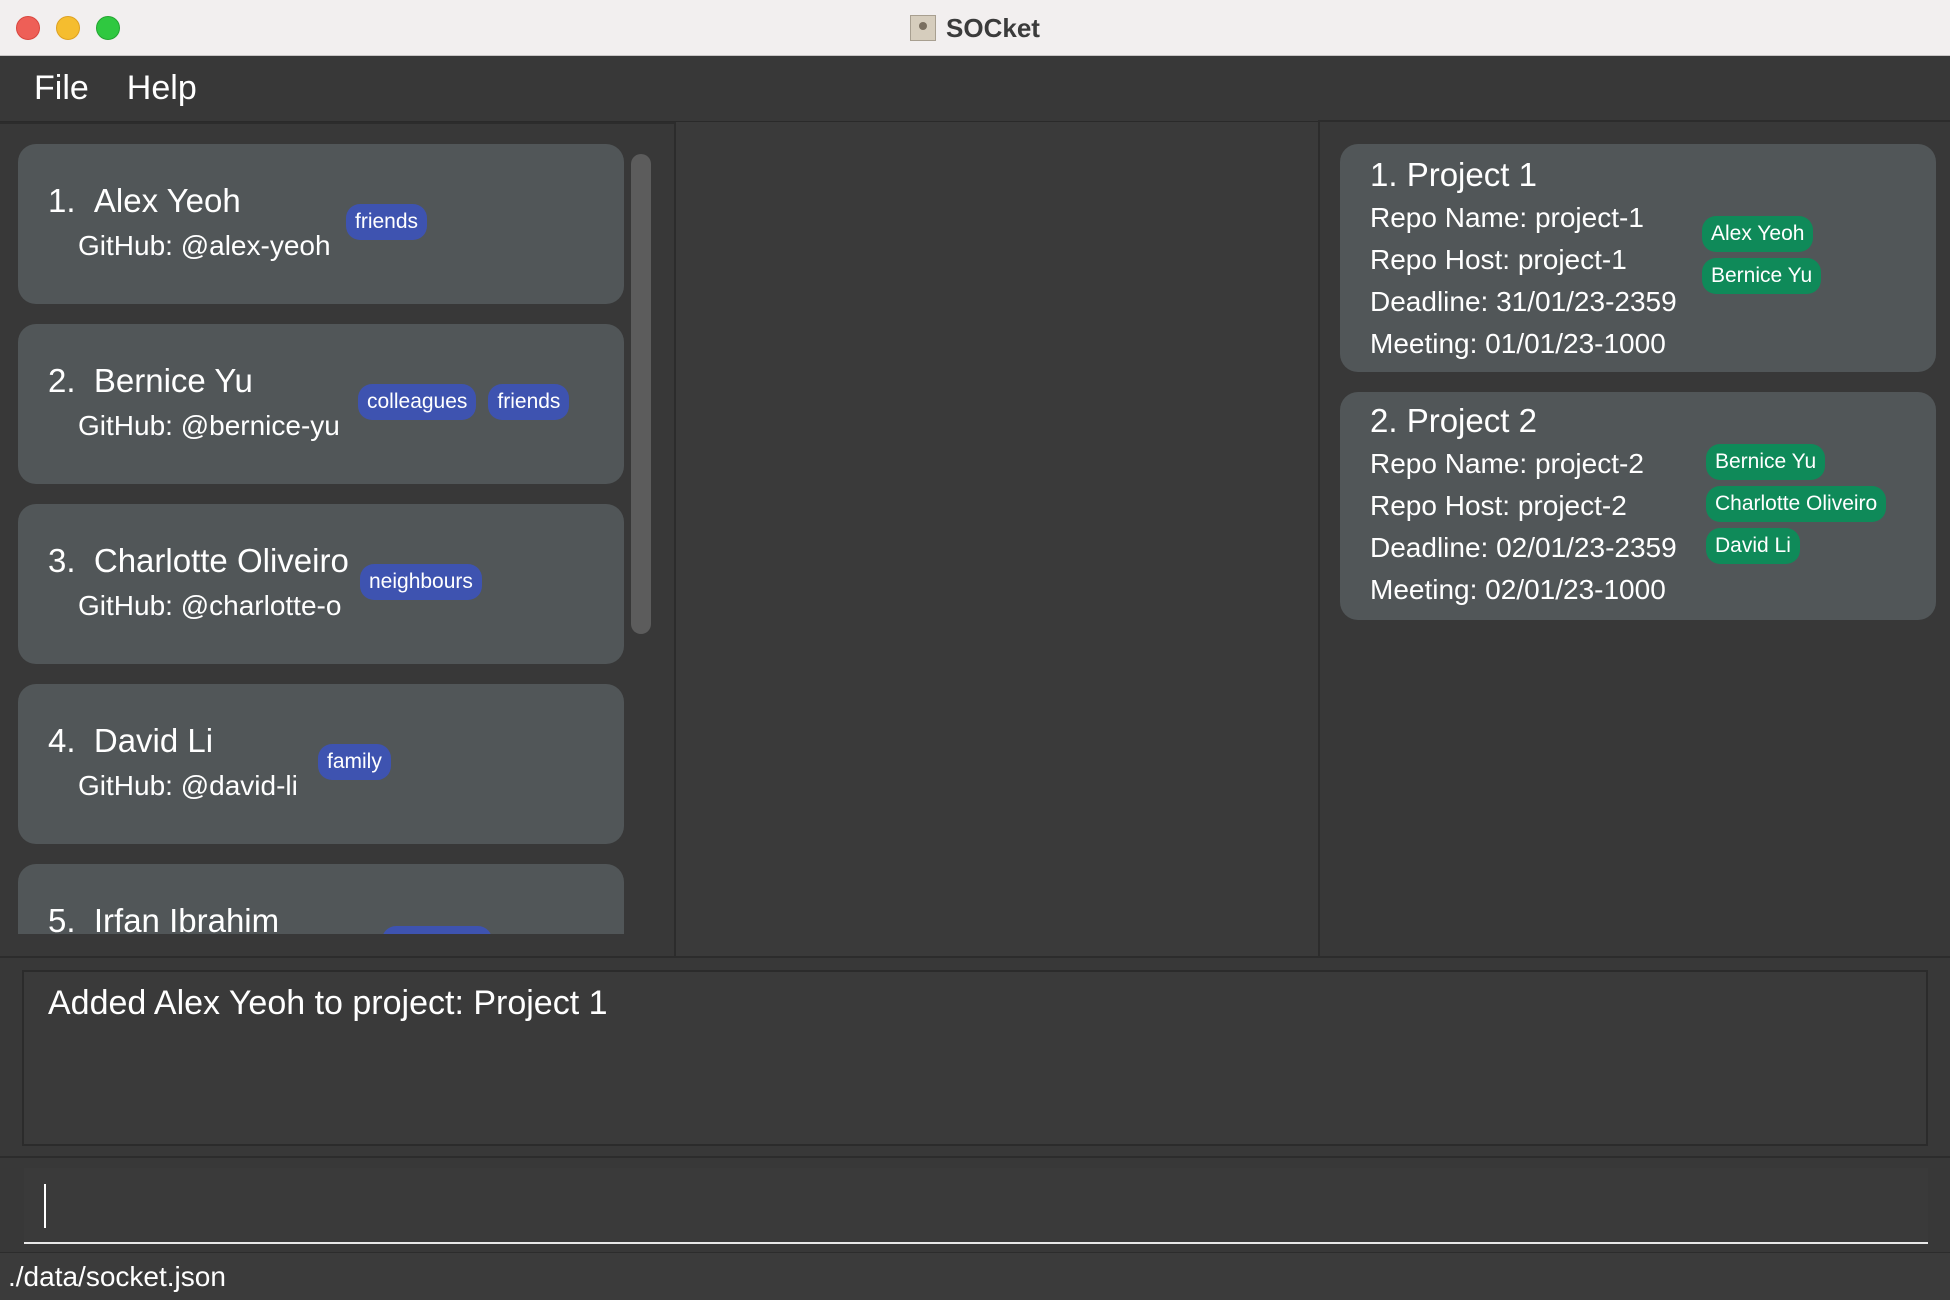 The image size is (1950, 1300). Describe the element at coordinates (45, 1206) in the screenshot. I see `text-caret` at that location.